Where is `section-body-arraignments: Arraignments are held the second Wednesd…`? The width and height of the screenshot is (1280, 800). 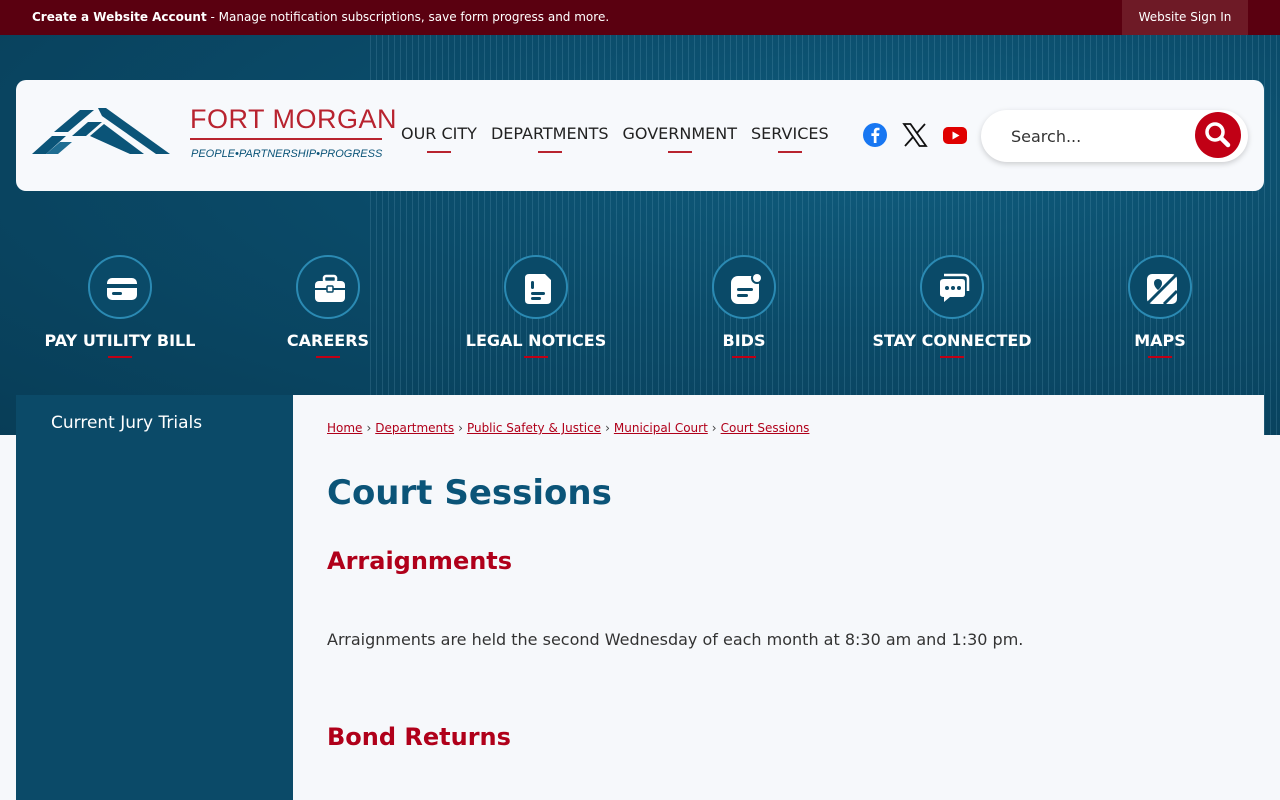
section-body-arraignments: Arraignments are held the second Wednesd… is located at coordinates (675, 639).